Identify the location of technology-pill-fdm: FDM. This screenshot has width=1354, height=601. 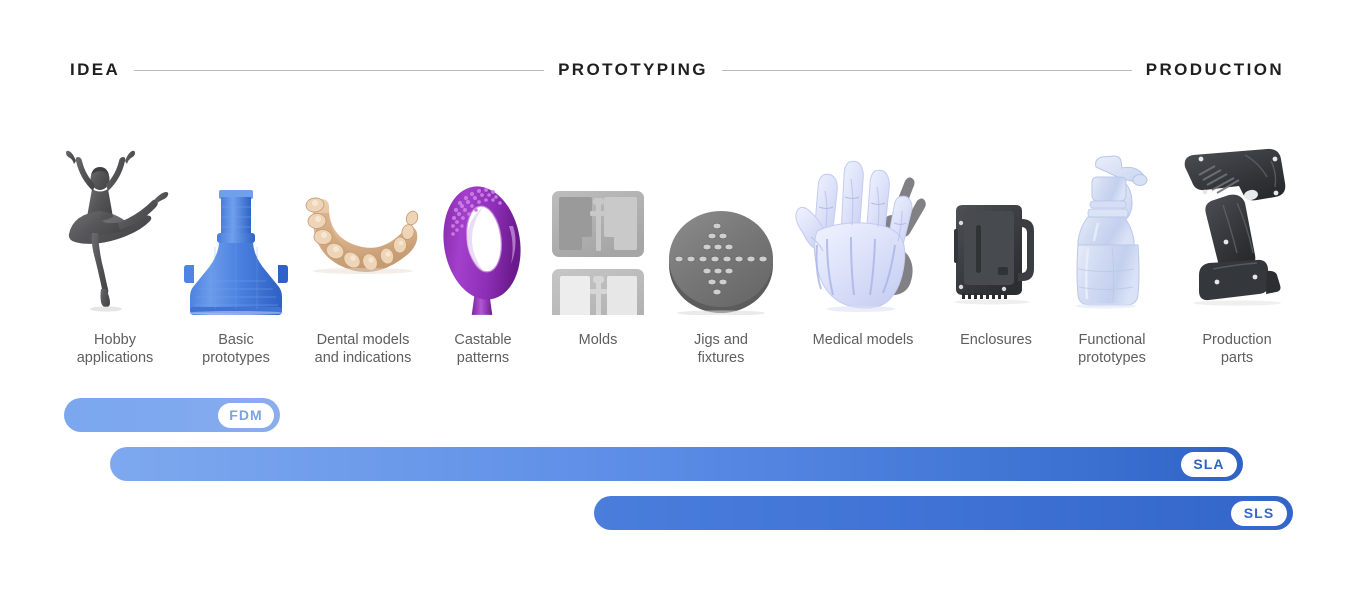
(246, 415).